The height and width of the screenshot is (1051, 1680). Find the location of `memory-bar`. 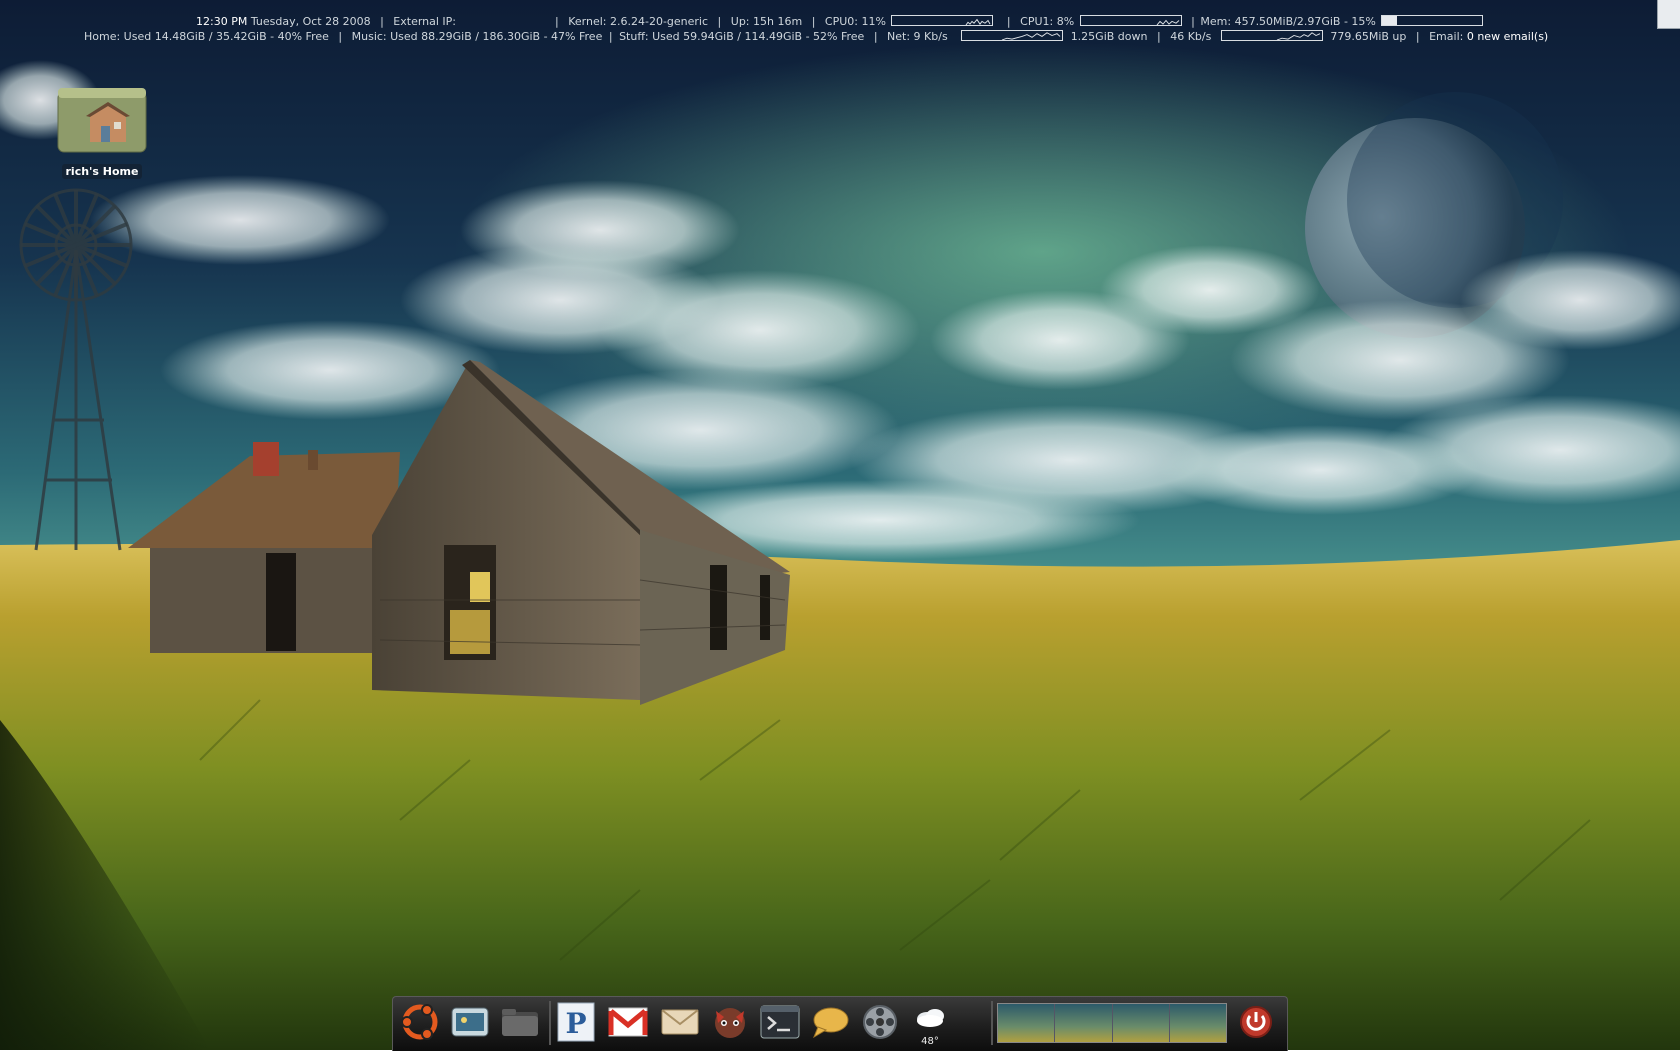

memory-bar is located at coordinates (1432, 20).